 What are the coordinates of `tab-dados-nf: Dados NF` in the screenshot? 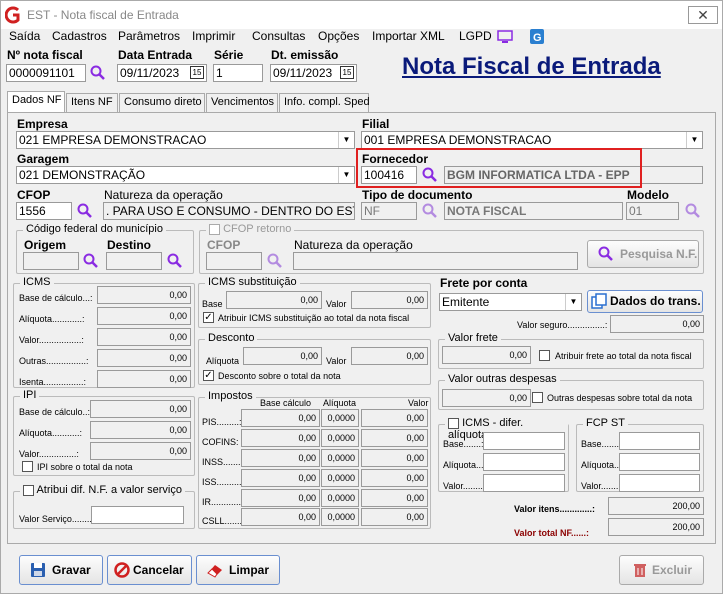 It's located at (36, 101).